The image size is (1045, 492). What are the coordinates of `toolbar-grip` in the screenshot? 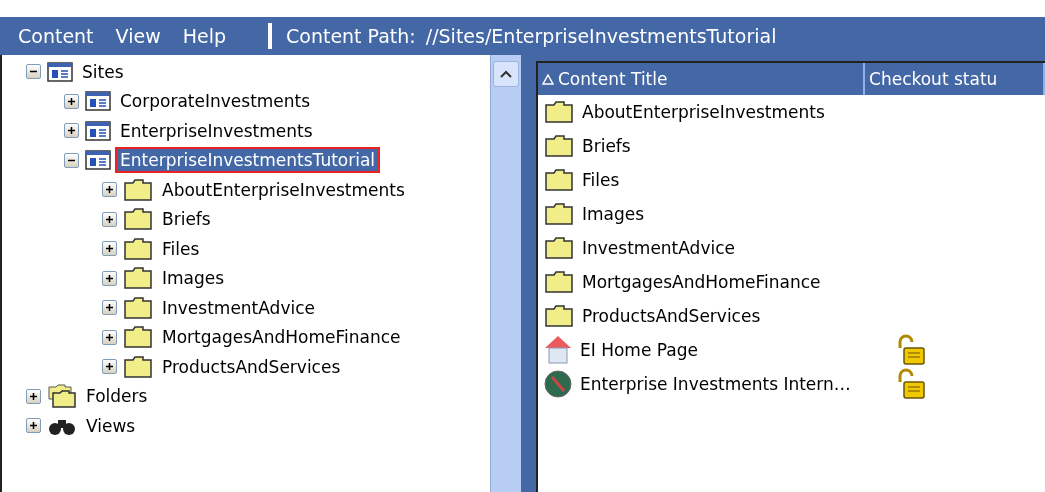 It's located at (270, 36).